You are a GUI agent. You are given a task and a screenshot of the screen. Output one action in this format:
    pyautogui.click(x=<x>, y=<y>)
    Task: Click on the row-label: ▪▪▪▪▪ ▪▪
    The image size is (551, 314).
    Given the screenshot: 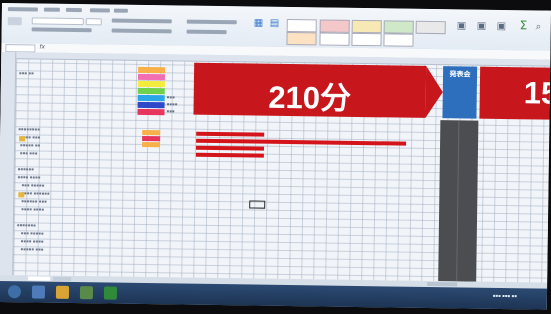 What is the action you would take?
    pyautogui.click(x=30, y=145)
    